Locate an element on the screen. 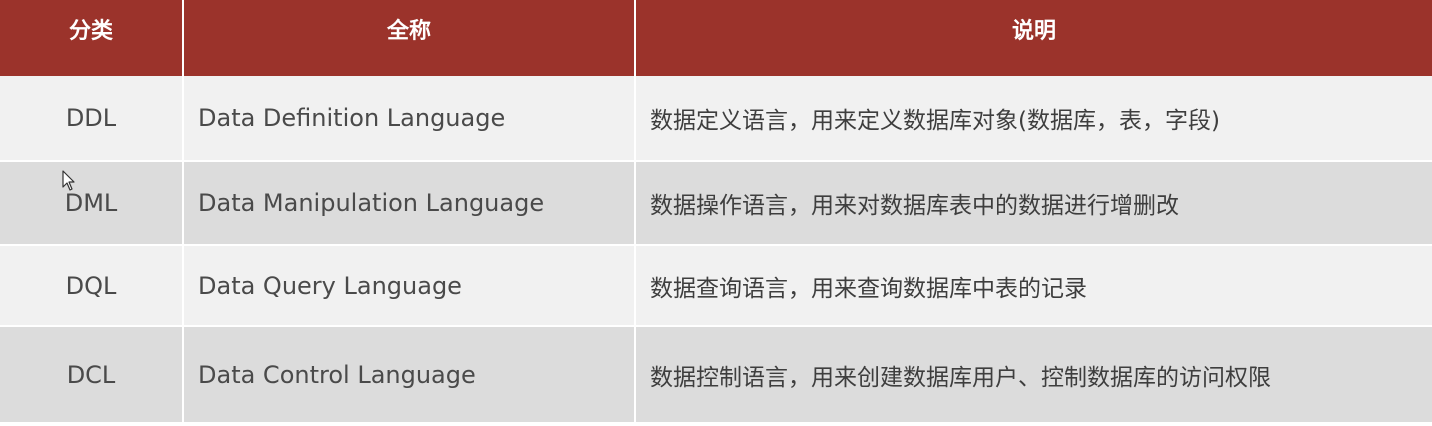 The height and width of the screenshot is (426, 1432). row-description: 数据控制语言，用来创建数据库用户、控制数据库的访问权限 is located at coordinates (960, 377).